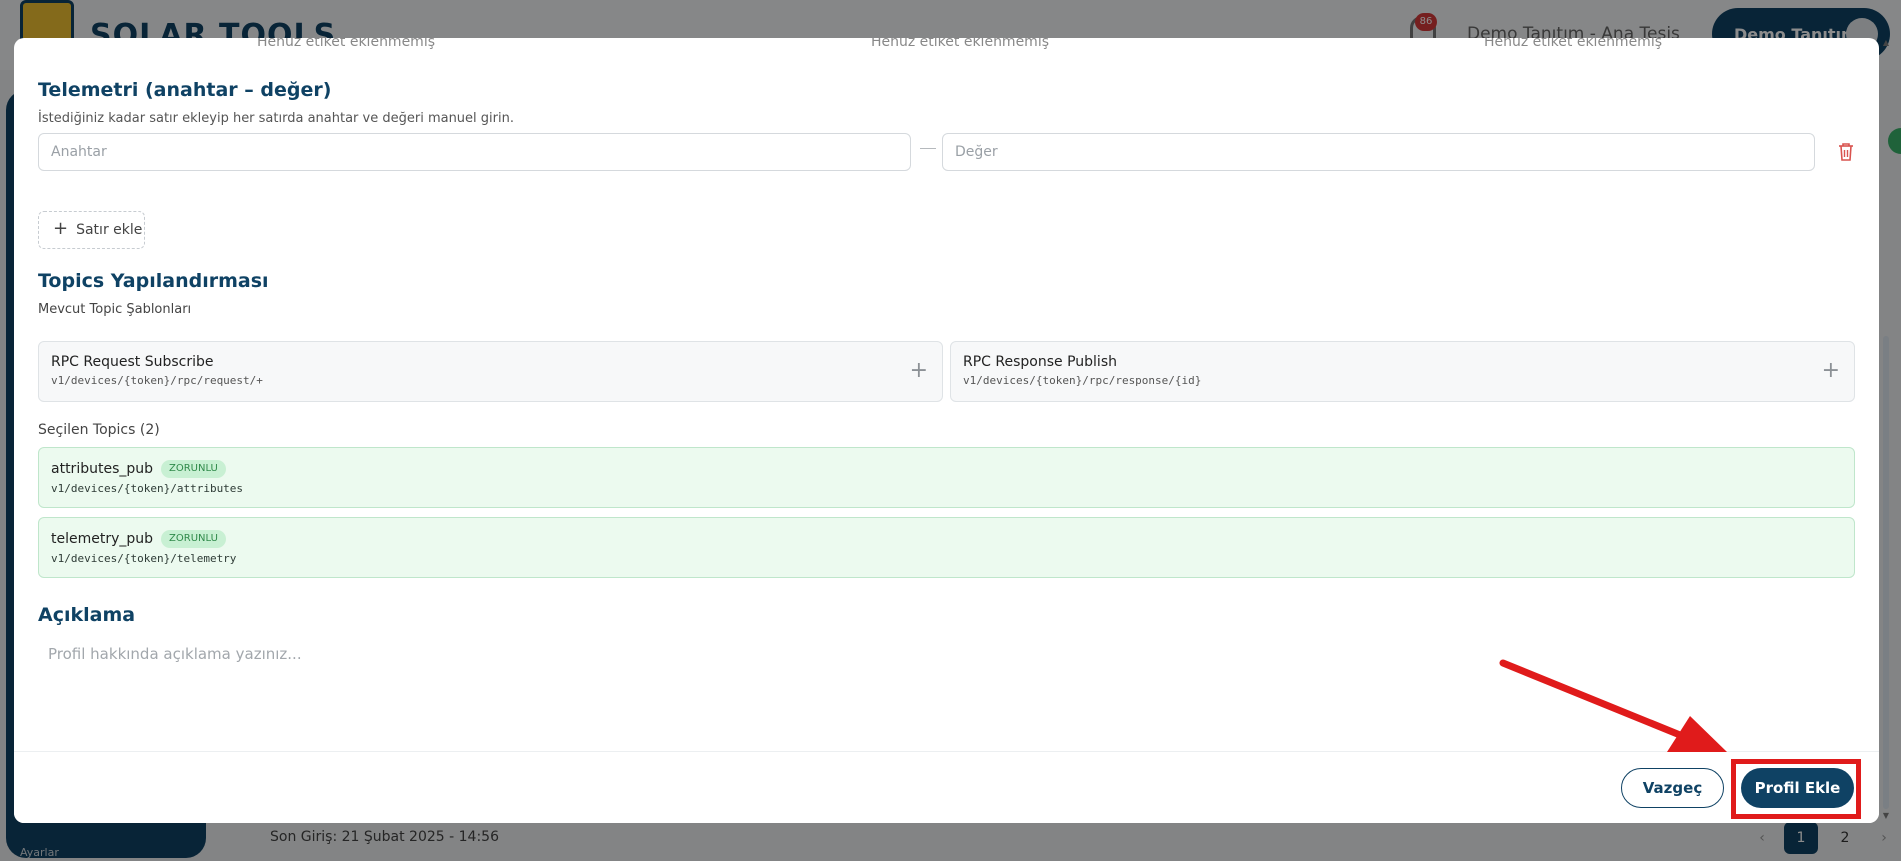 This screenshot has height=861, width=1901. What do you see at coordinates (157, 380) in the screenshot?
I see `topic-template-path: v1/devices/{token}/rpc/request/+` at bounding box center [157, 380].